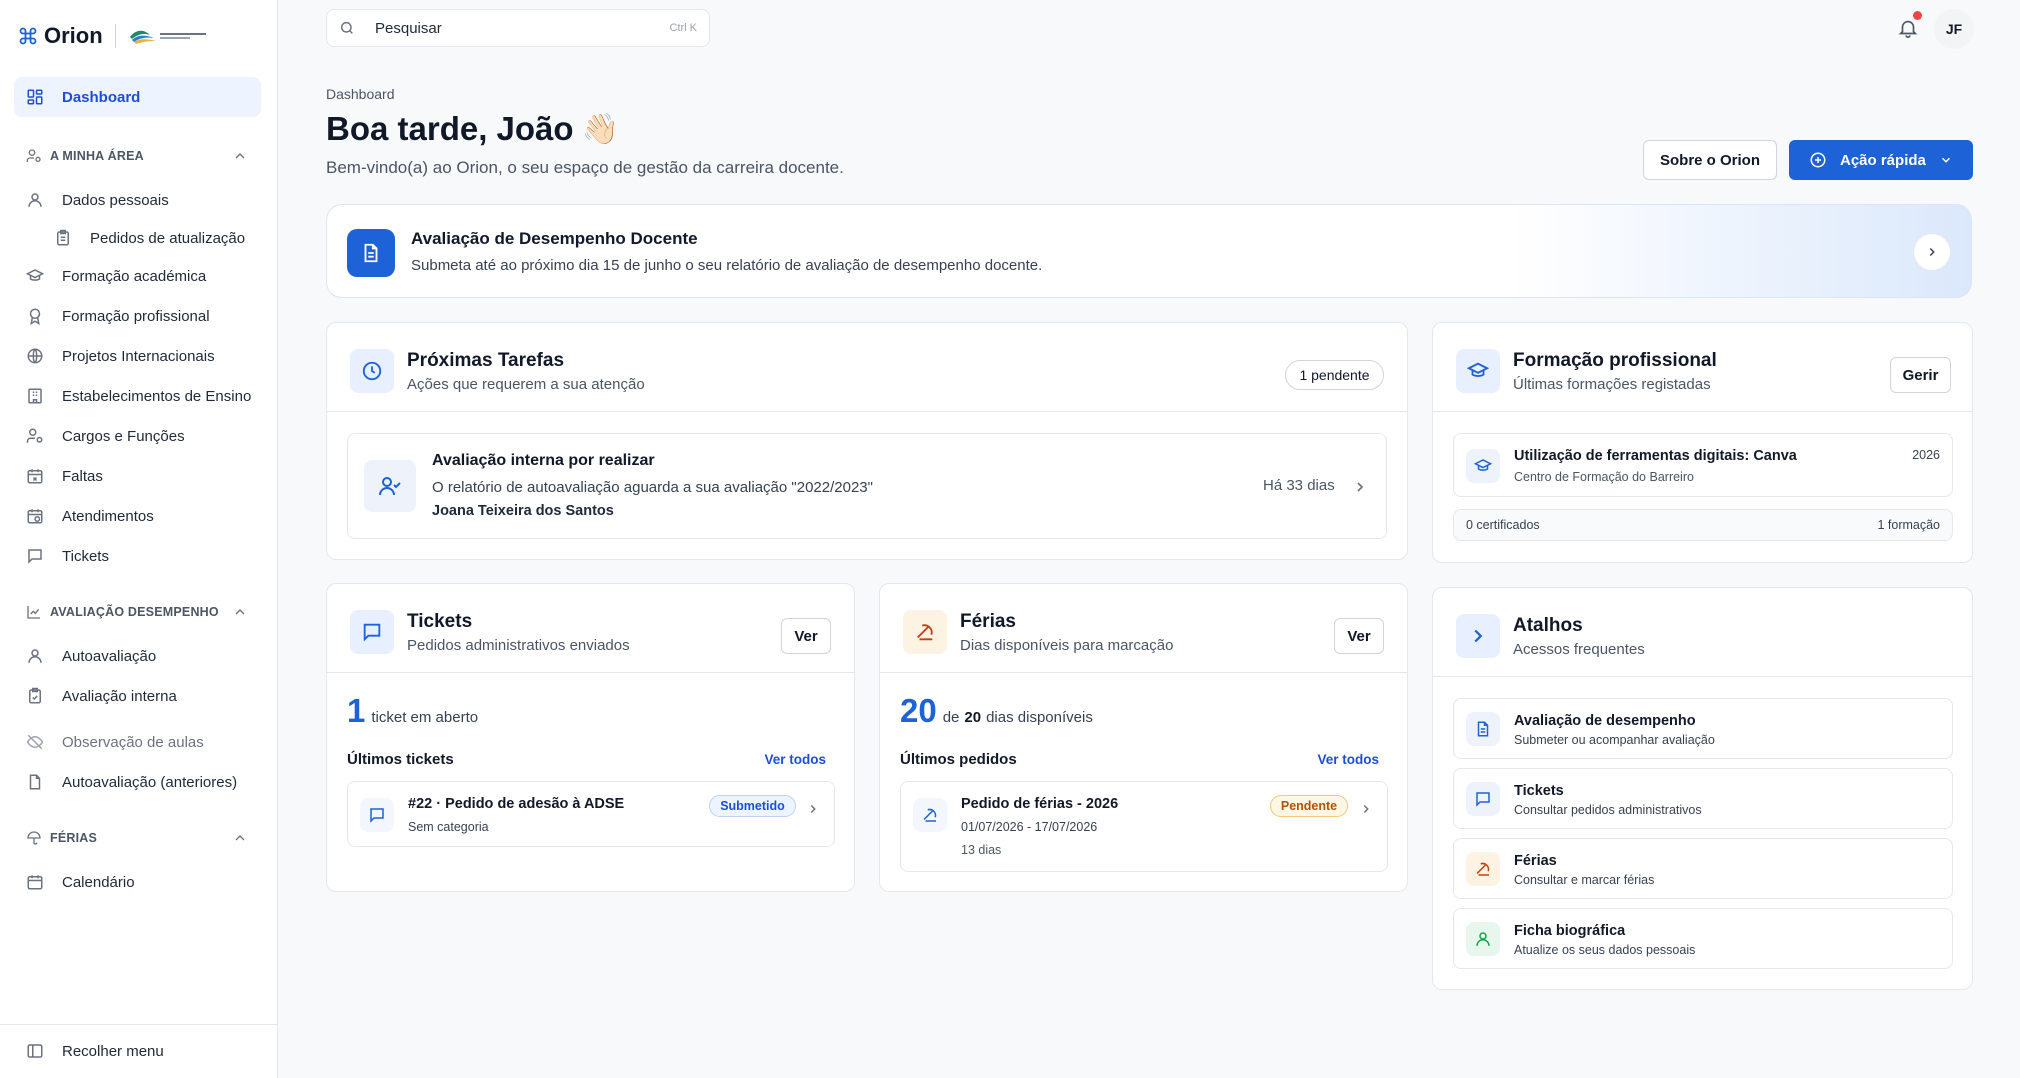  Describe the element at coordinates (123, 436) in the screenshot. I see `sidebar-item-label: Cargos e Funções` at that location.